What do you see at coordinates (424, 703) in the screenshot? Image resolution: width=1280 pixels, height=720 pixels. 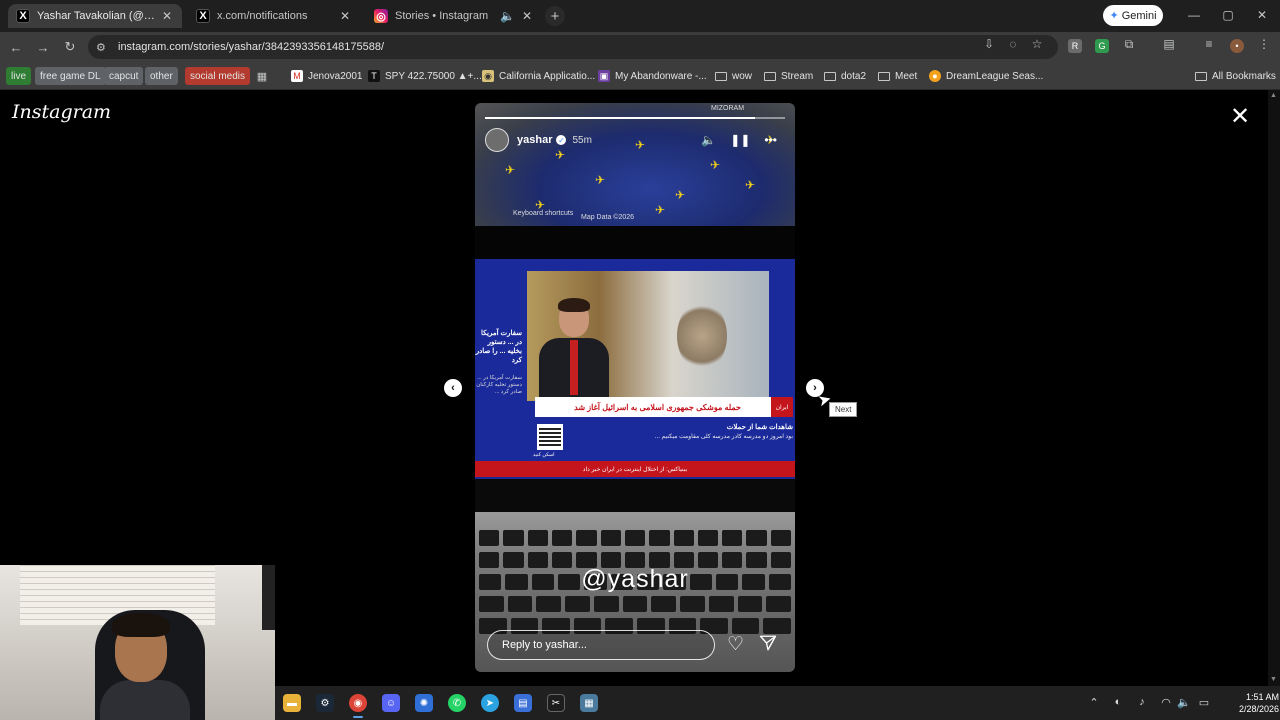 I see `battlenet-icon: ✺` at bounding box center [424, 703].